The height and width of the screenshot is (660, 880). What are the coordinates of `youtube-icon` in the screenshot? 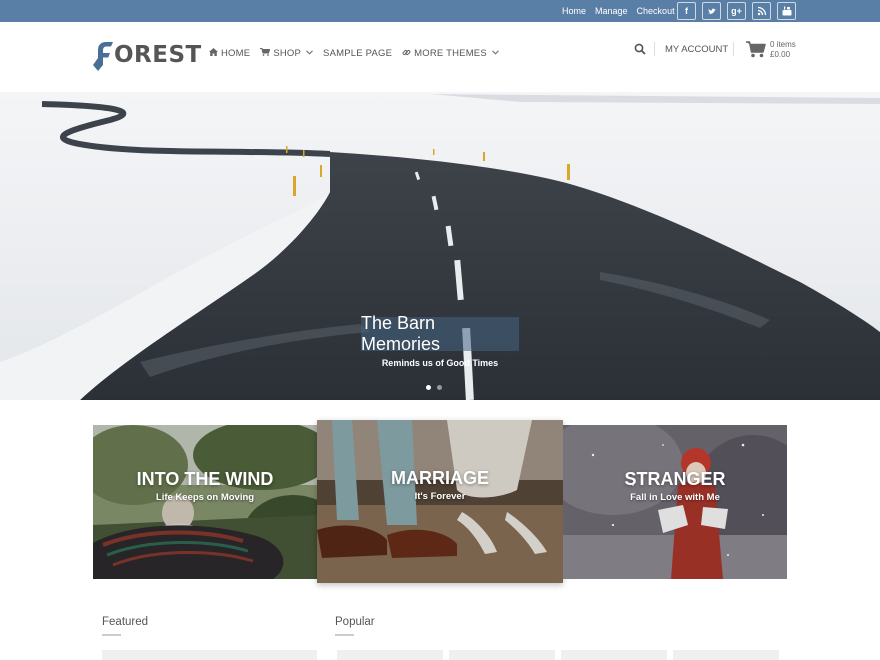 It's located at (786, 11).